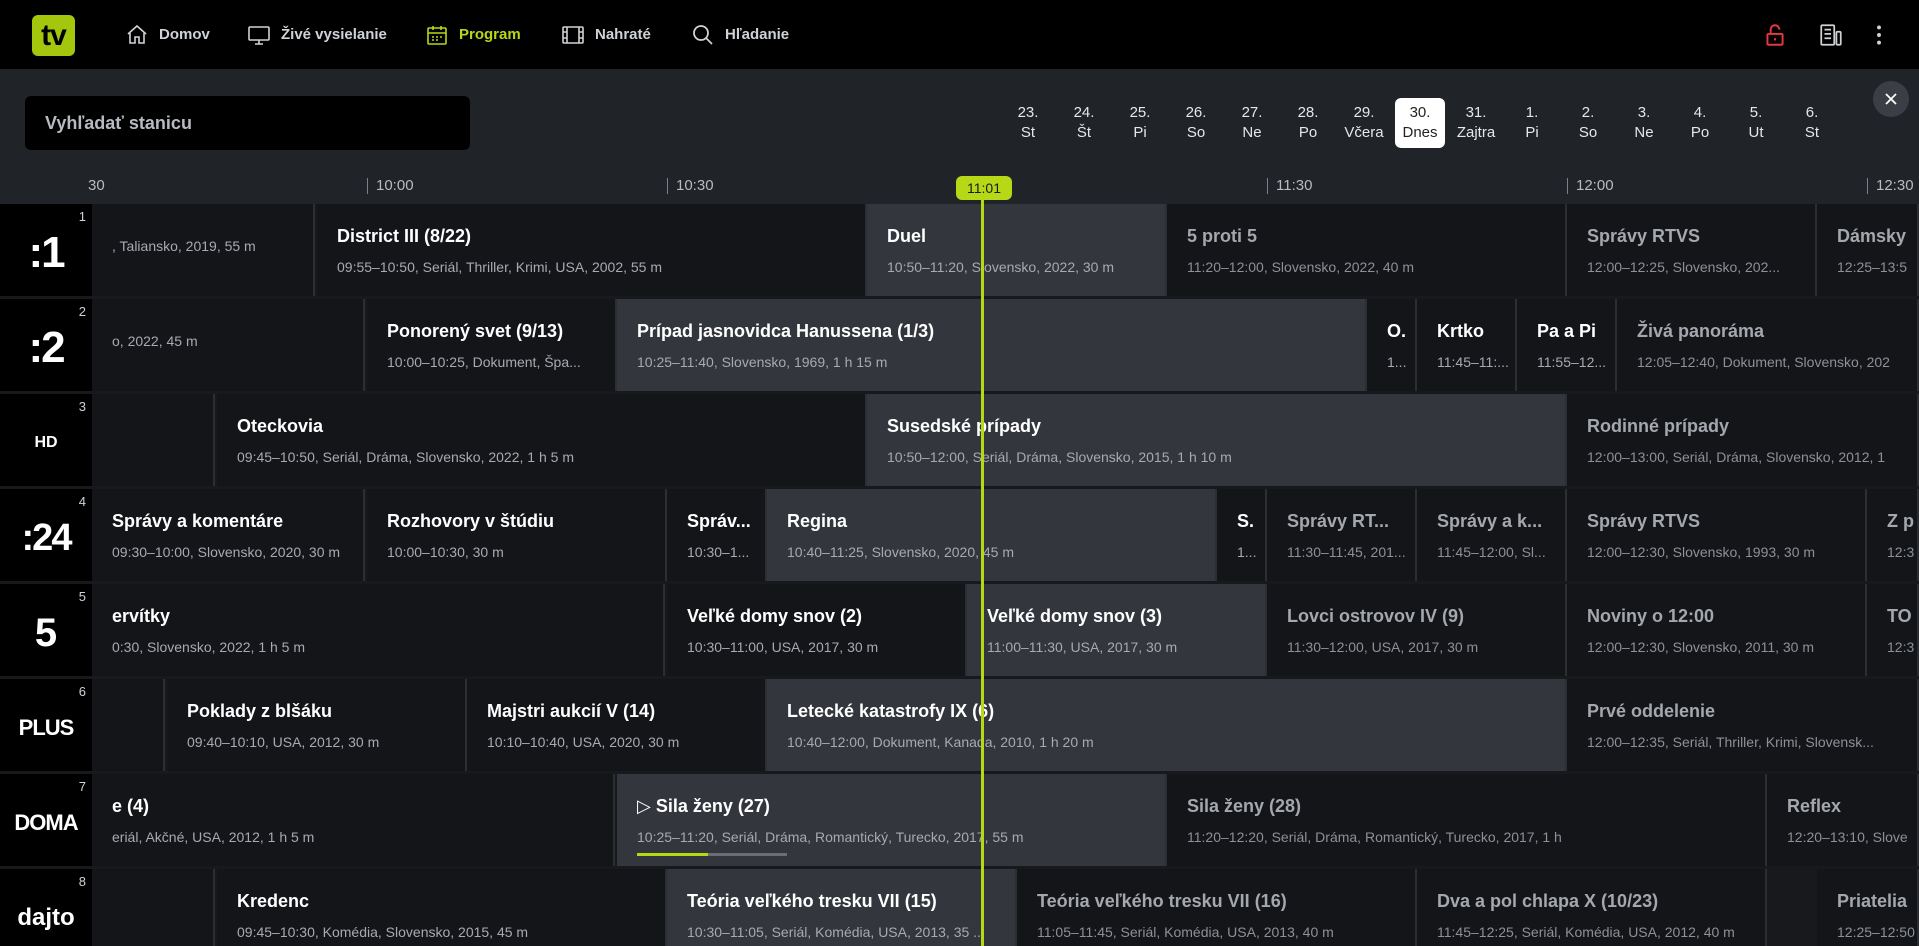 The height and width of the screenshot is (946, 1919). Describe the element at coordinates (1893, 630) in the screenshot. I see `program-tile: TO 12:3` at that location.